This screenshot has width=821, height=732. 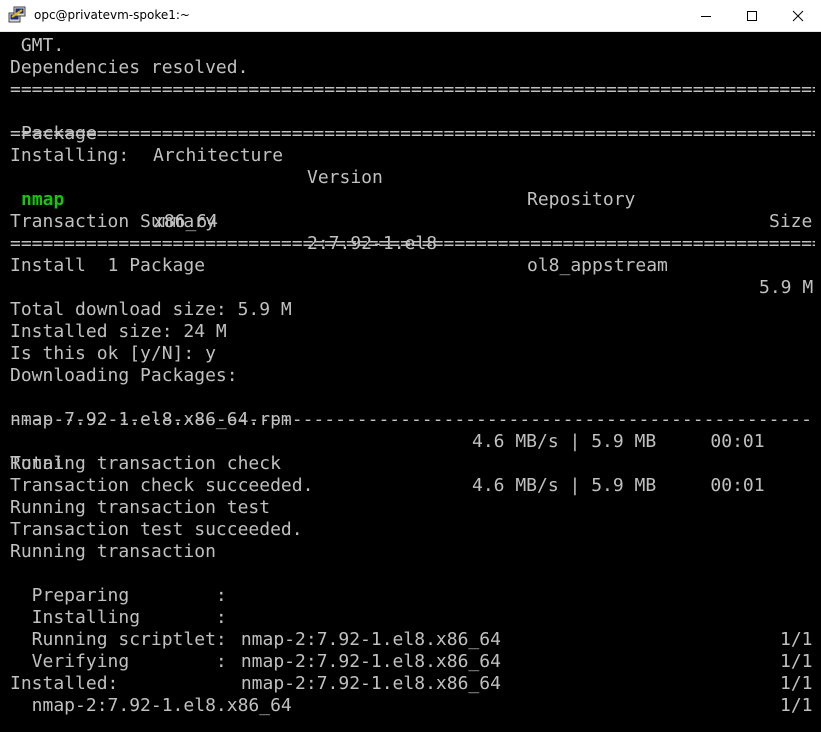 I want to click on terminal-line: Running transaction test, so click(x=140, y=507).